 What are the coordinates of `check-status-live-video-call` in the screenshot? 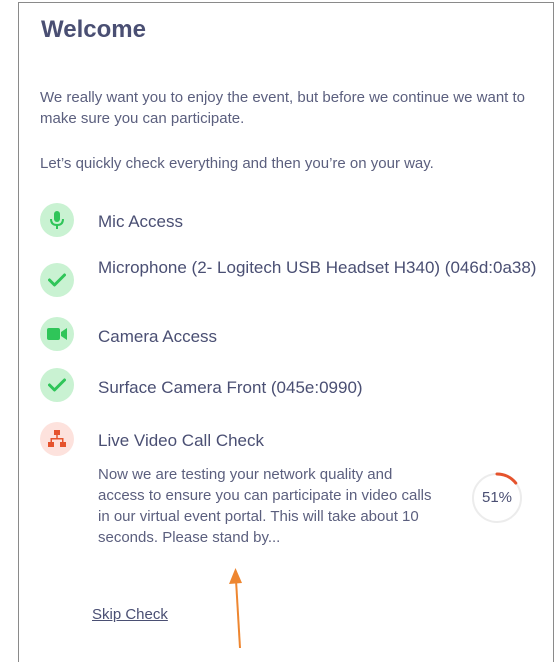 It's located at (57, 439).